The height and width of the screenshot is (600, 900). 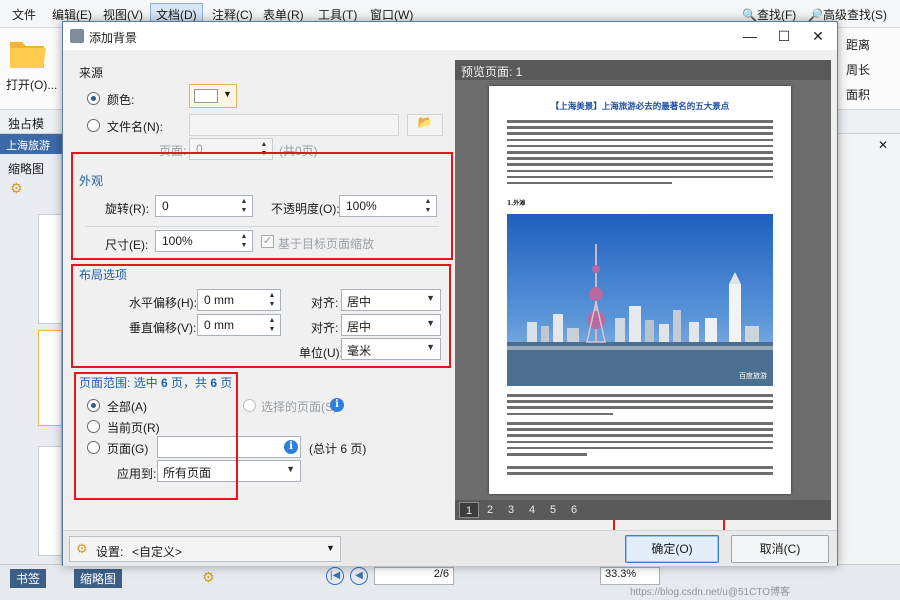 I want to click on settings-label: 设置:, so click(x=110, y=552).